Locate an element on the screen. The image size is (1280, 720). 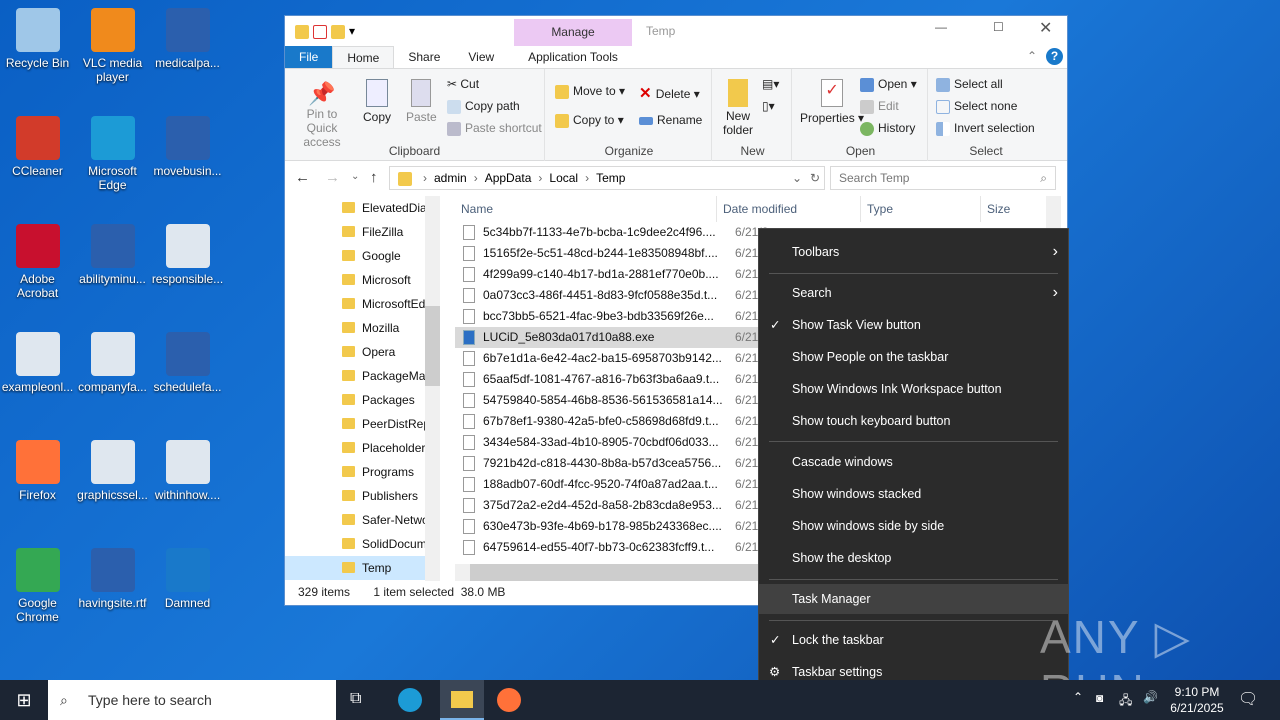
pin-to-quick-access-button: 📌 Pin to Quick access is located at coordinates (322, 115).